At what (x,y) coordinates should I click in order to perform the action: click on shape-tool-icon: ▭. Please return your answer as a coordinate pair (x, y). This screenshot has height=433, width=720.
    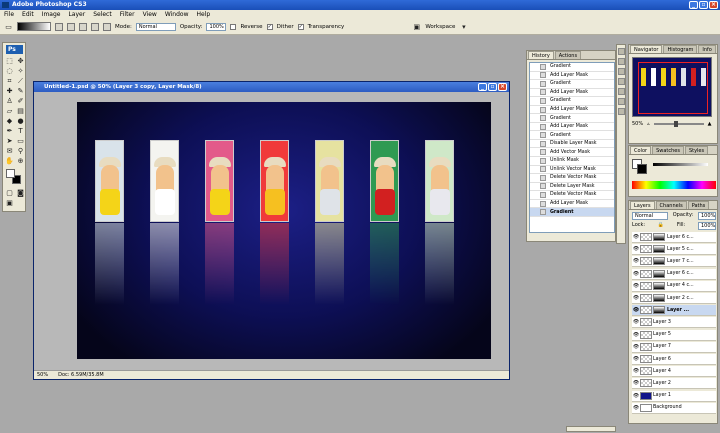
    Looking at the image, I should click on (20, 141).